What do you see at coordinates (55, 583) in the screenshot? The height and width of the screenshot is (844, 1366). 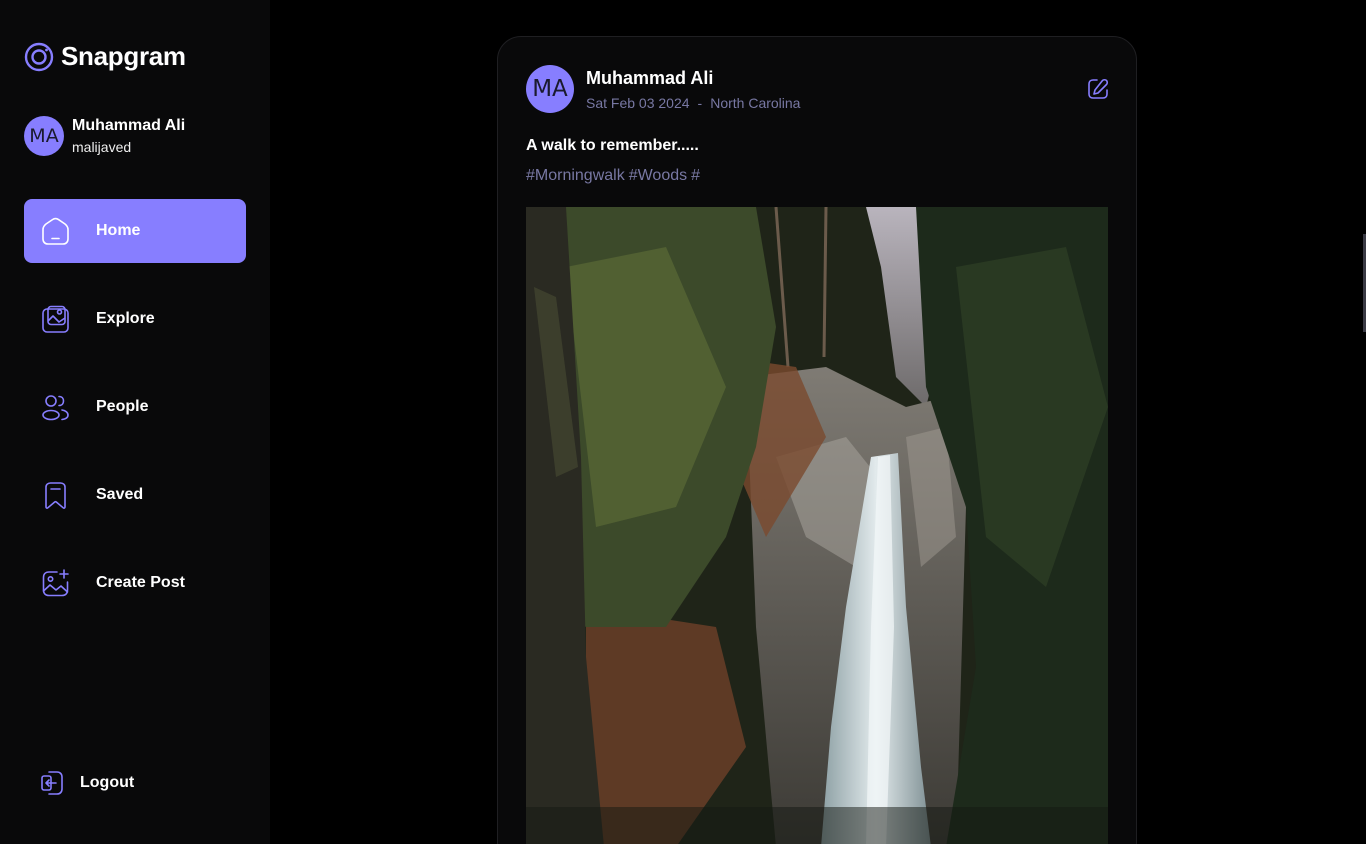 I see `image-add-icon` at bounding box center [55, 583].